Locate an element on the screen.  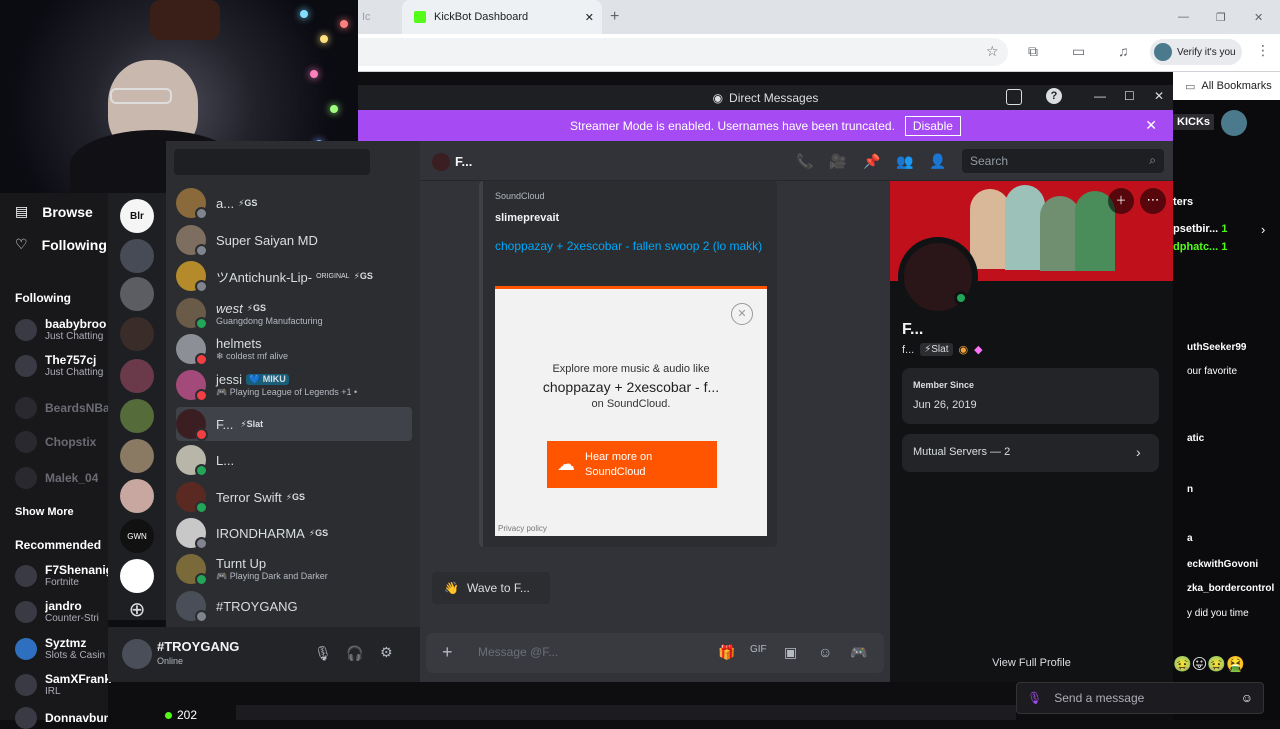
recommended-item: SamXFrank IRL is located at coordinates (63, 684).